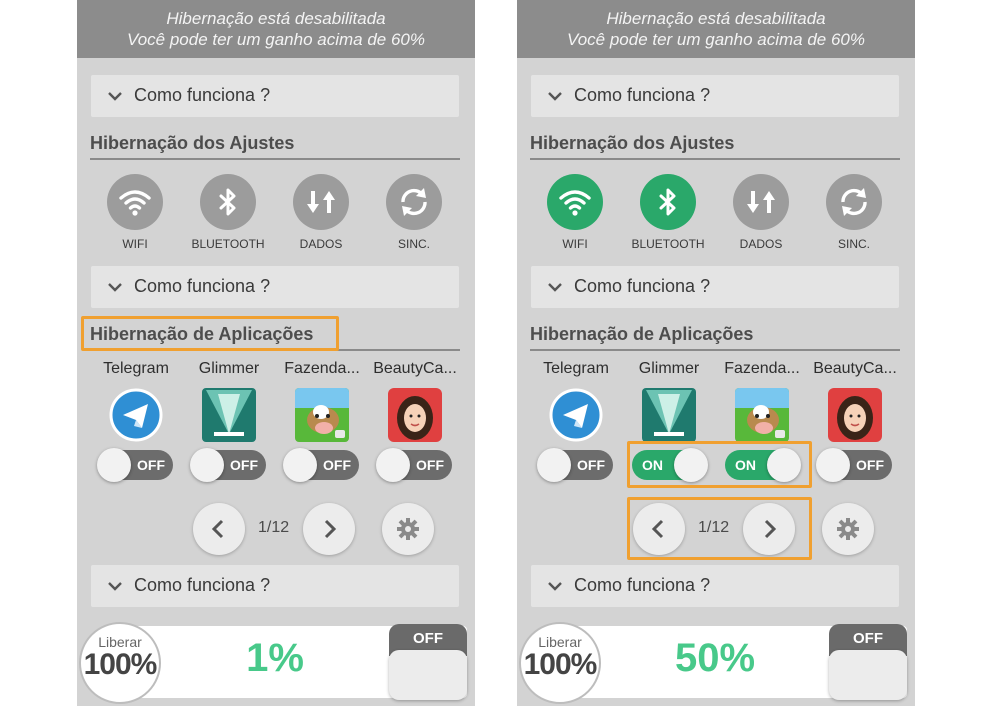 The height and width of the screenshot is (706, 984). I want to click on prev-page-button, so click(219, 529).